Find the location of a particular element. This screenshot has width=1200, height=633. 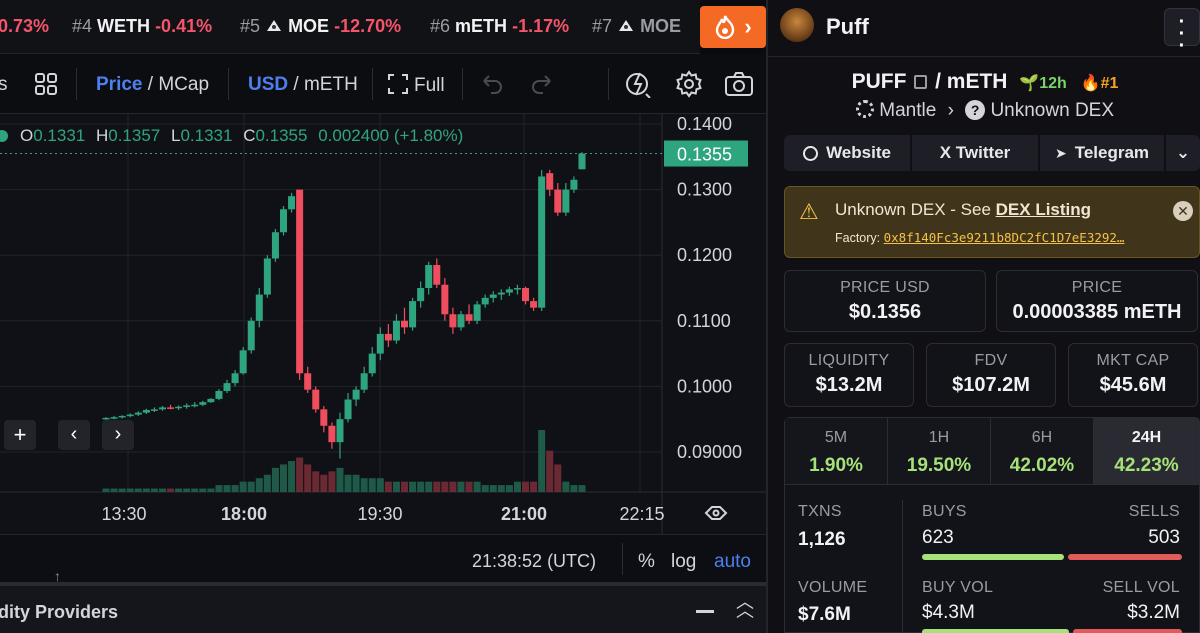

bottom-panel: dity Providers ︿ ︿ is located at coordinates (383, 607).